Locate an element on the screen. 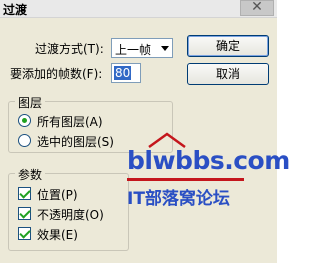 The image size is (320, 263). dialog-title: 过渡 is located at coordinates (15, 10).